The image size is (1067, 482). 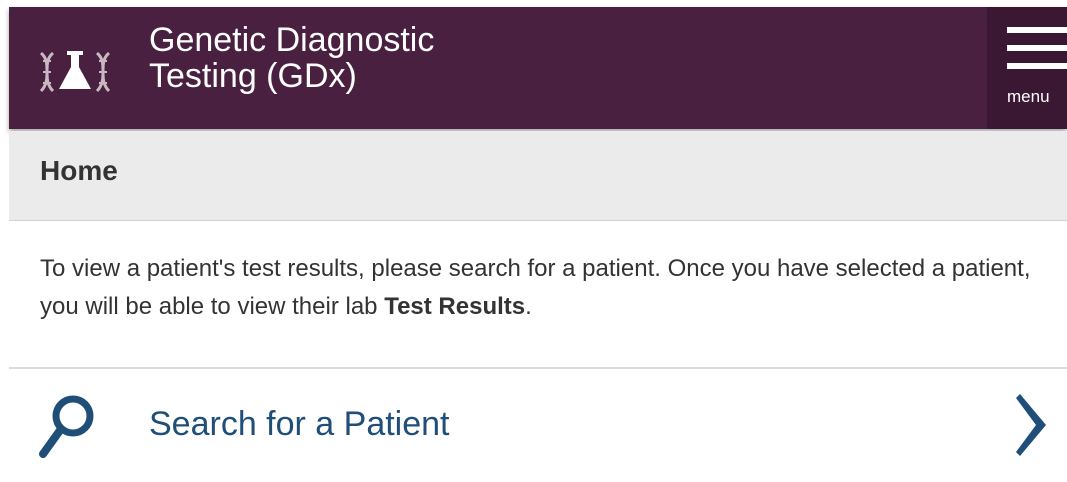 What do you see at coordinates (455, 306) in the screenshot?
I see `intro-test-results: Test Results` at bounding box center [455, 306].